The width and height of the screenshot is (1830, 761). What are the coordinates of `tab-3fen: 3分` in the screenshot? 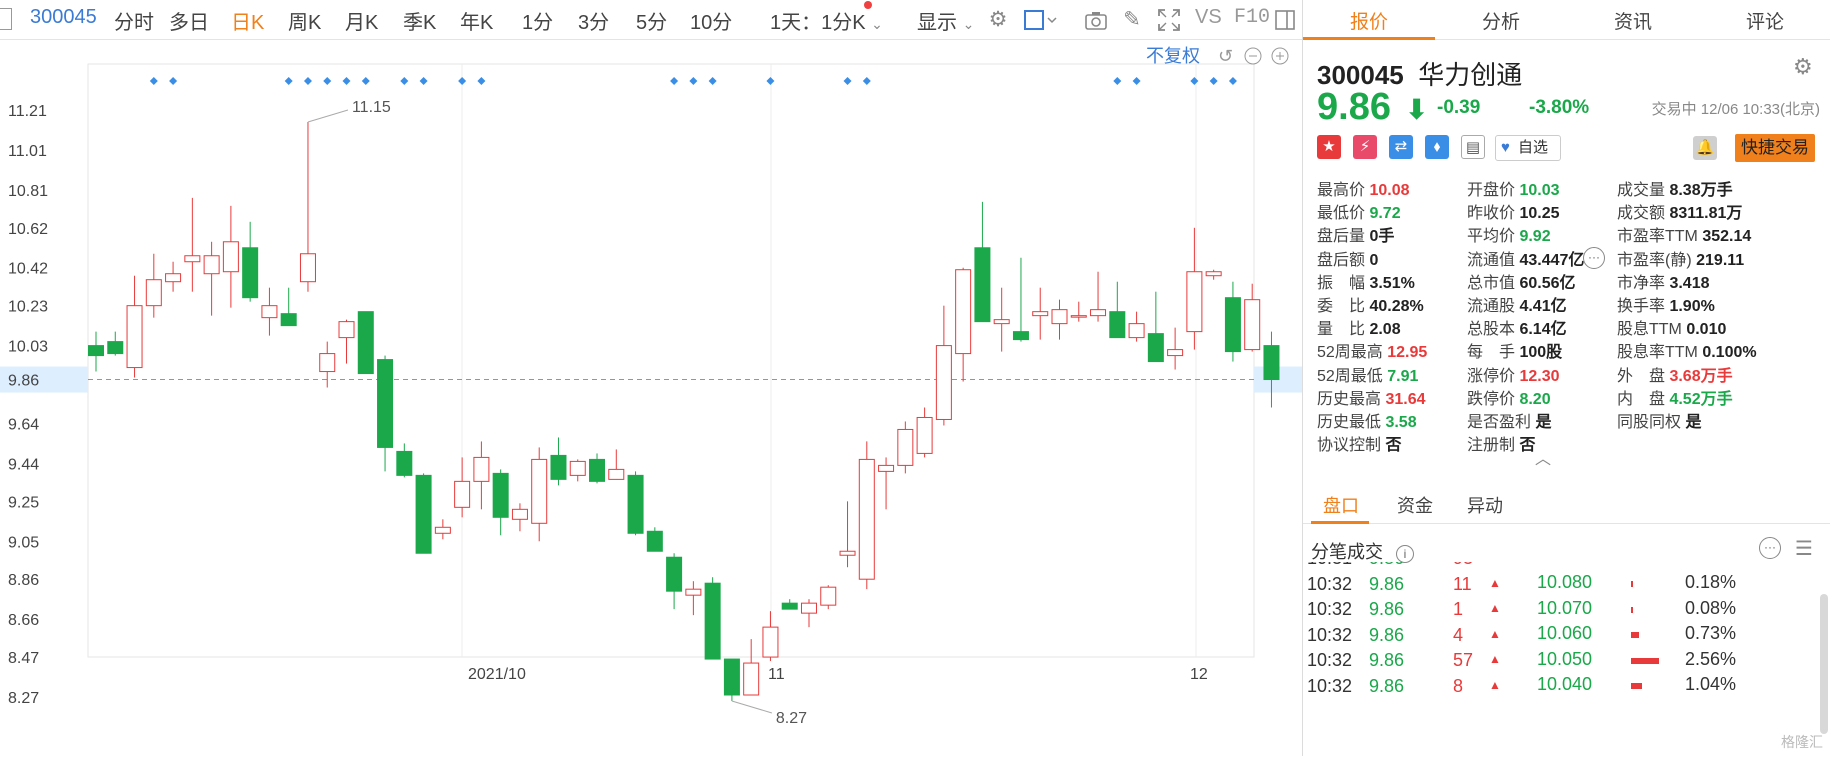 It's located at (593, 20).